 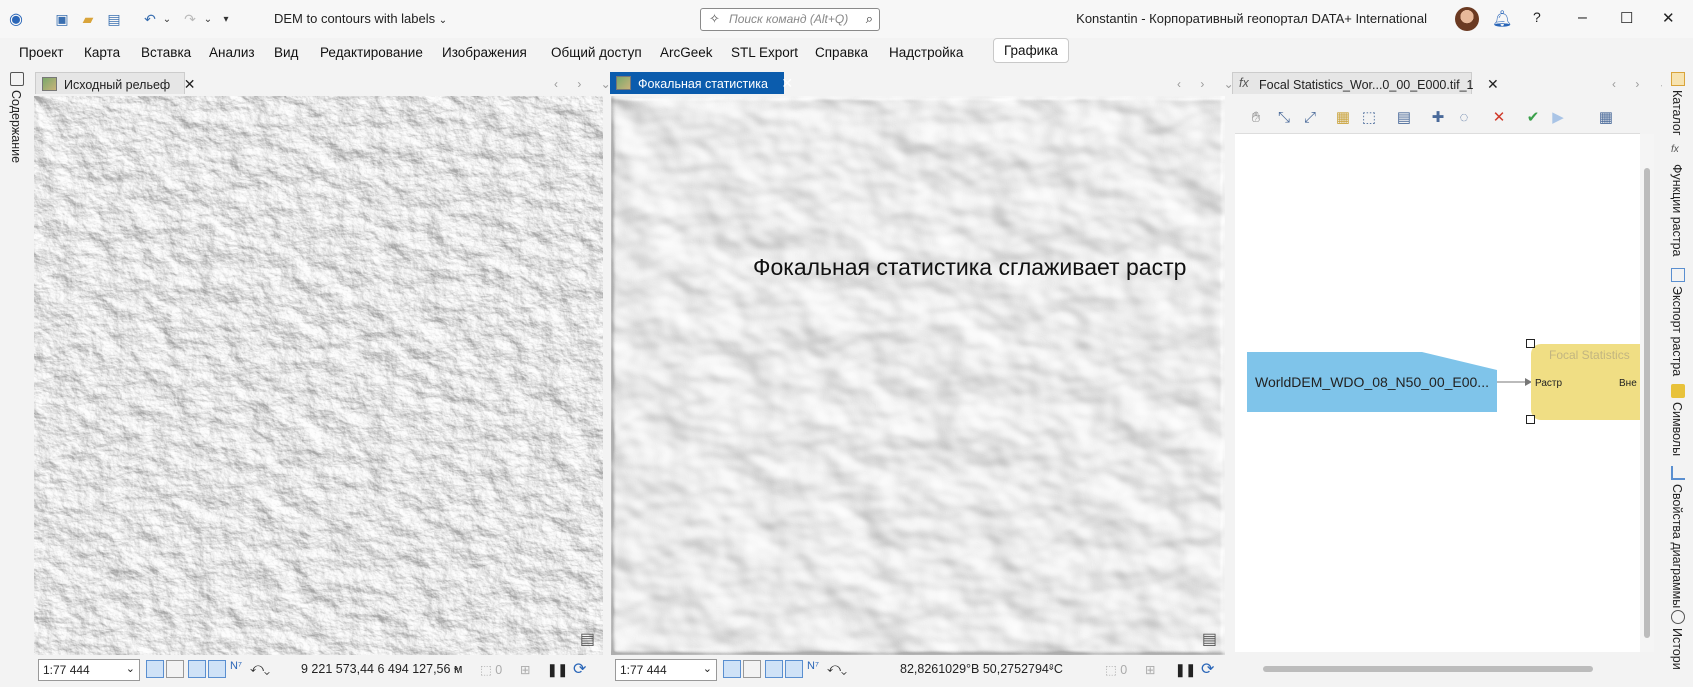 What do you see at coordinates (1537, 17) in the screenshot?
I see `help-icon: ?` at bounding box center [1537, 17].